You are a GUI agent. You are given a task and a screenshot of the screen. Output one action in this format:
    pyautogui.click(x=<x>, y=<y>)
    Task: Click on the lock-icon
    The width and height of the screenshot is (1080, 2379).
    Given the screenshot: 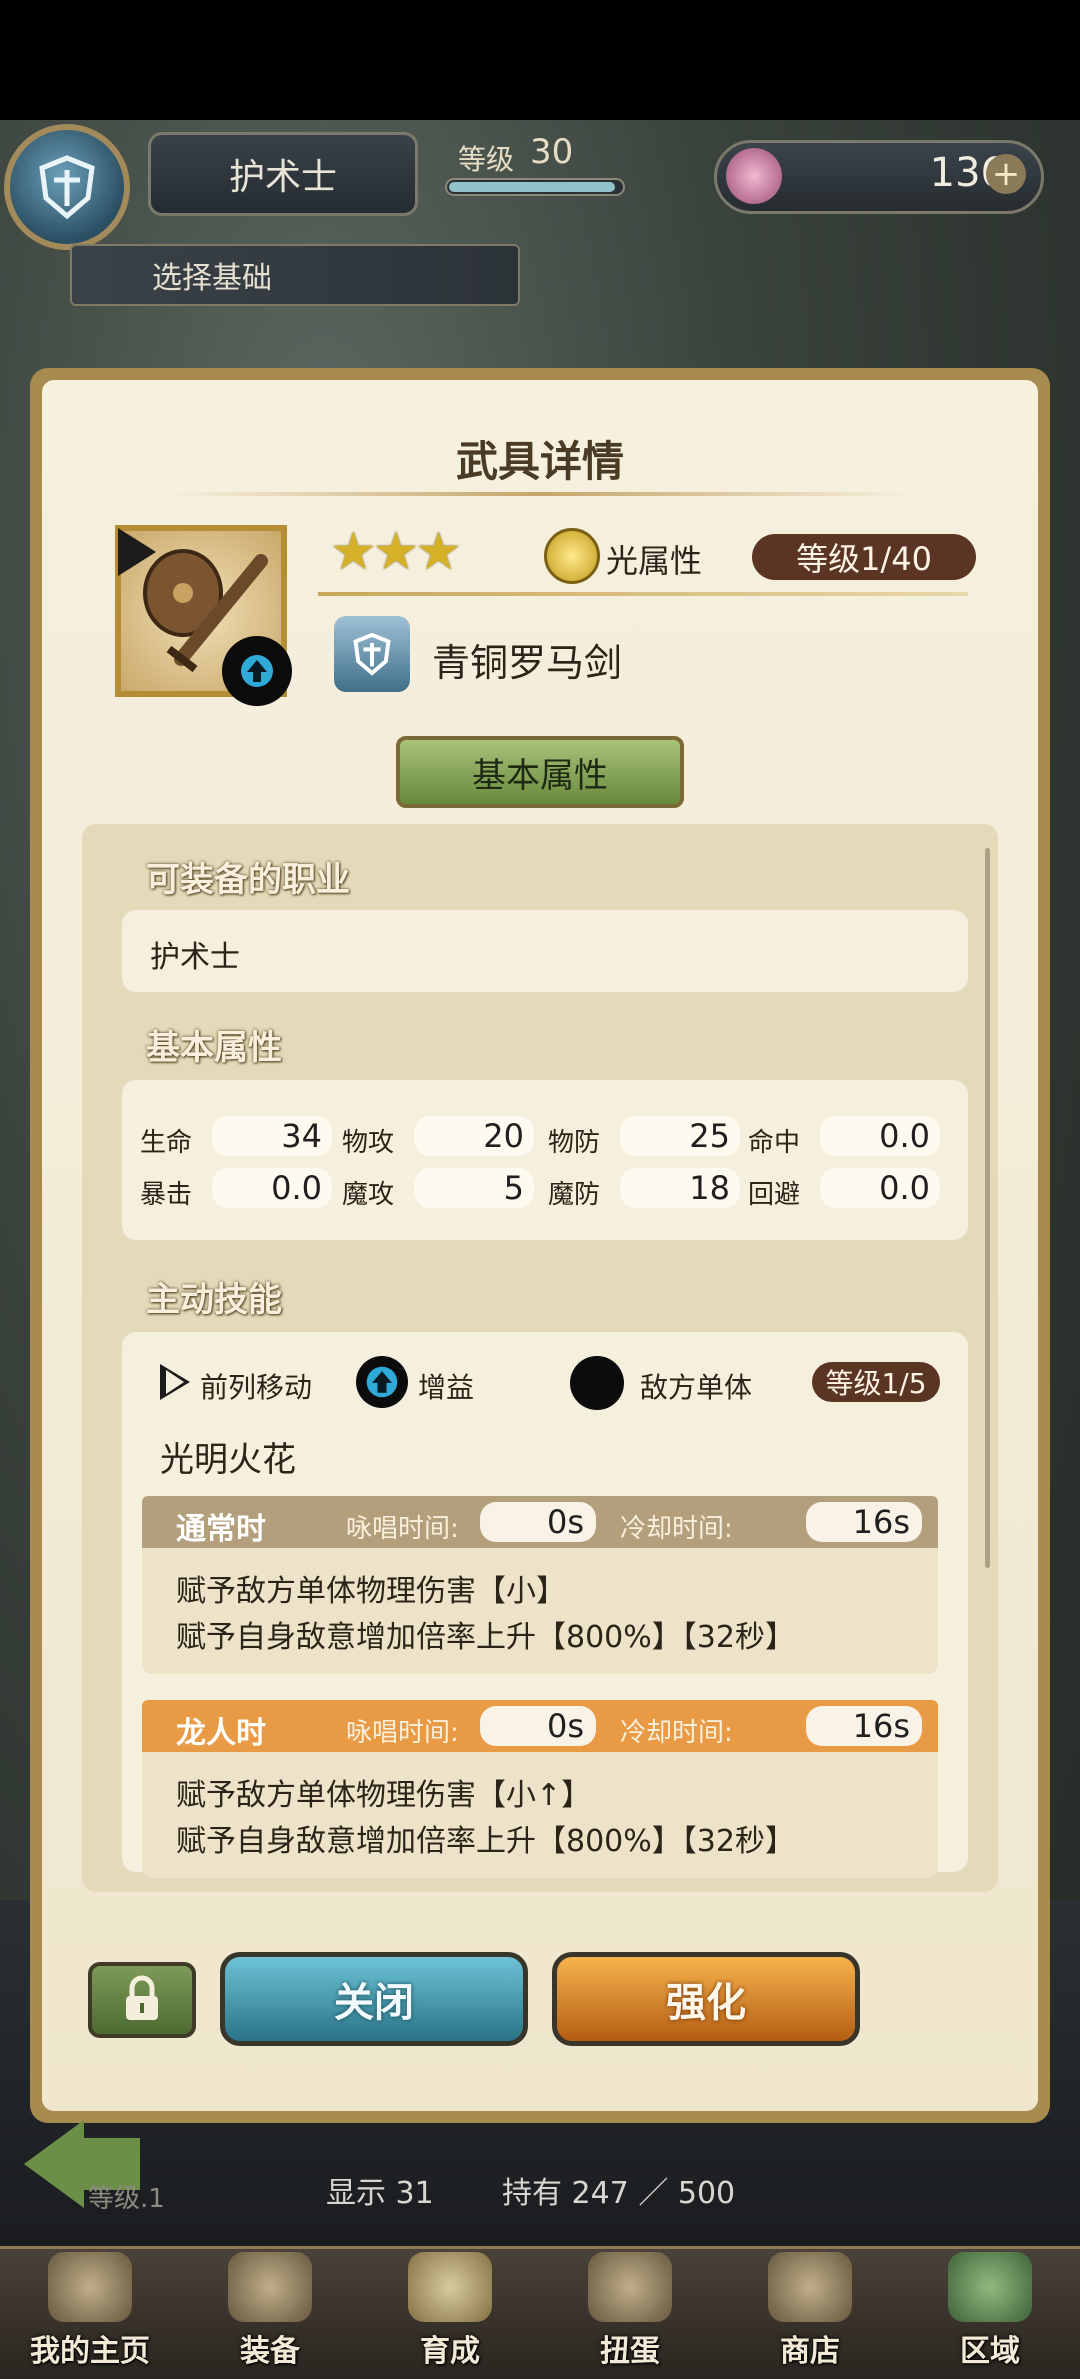 What is the action you would take?
    pyautogui.click(x=142, y=2000)
    